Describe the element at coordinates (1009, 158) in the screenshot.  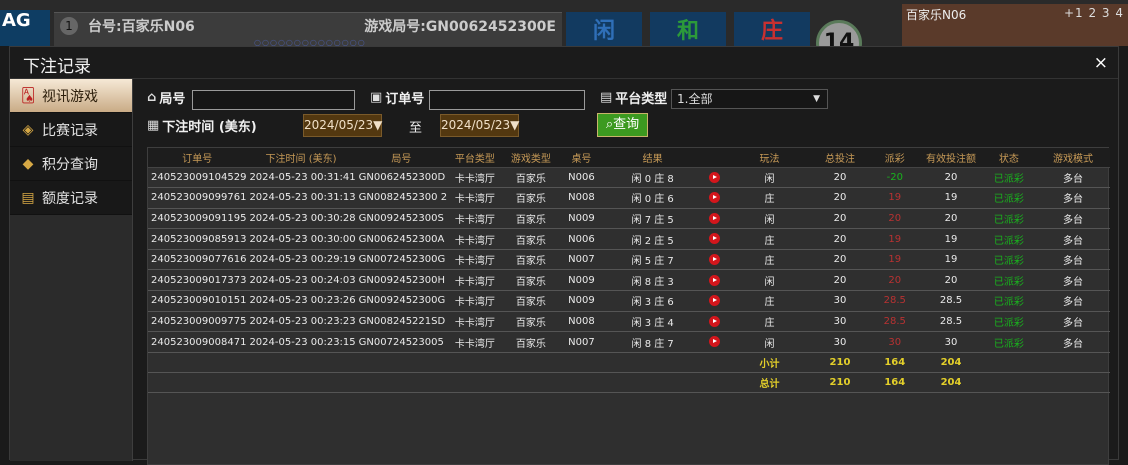
I see `column-header-status: 状态` at that location.